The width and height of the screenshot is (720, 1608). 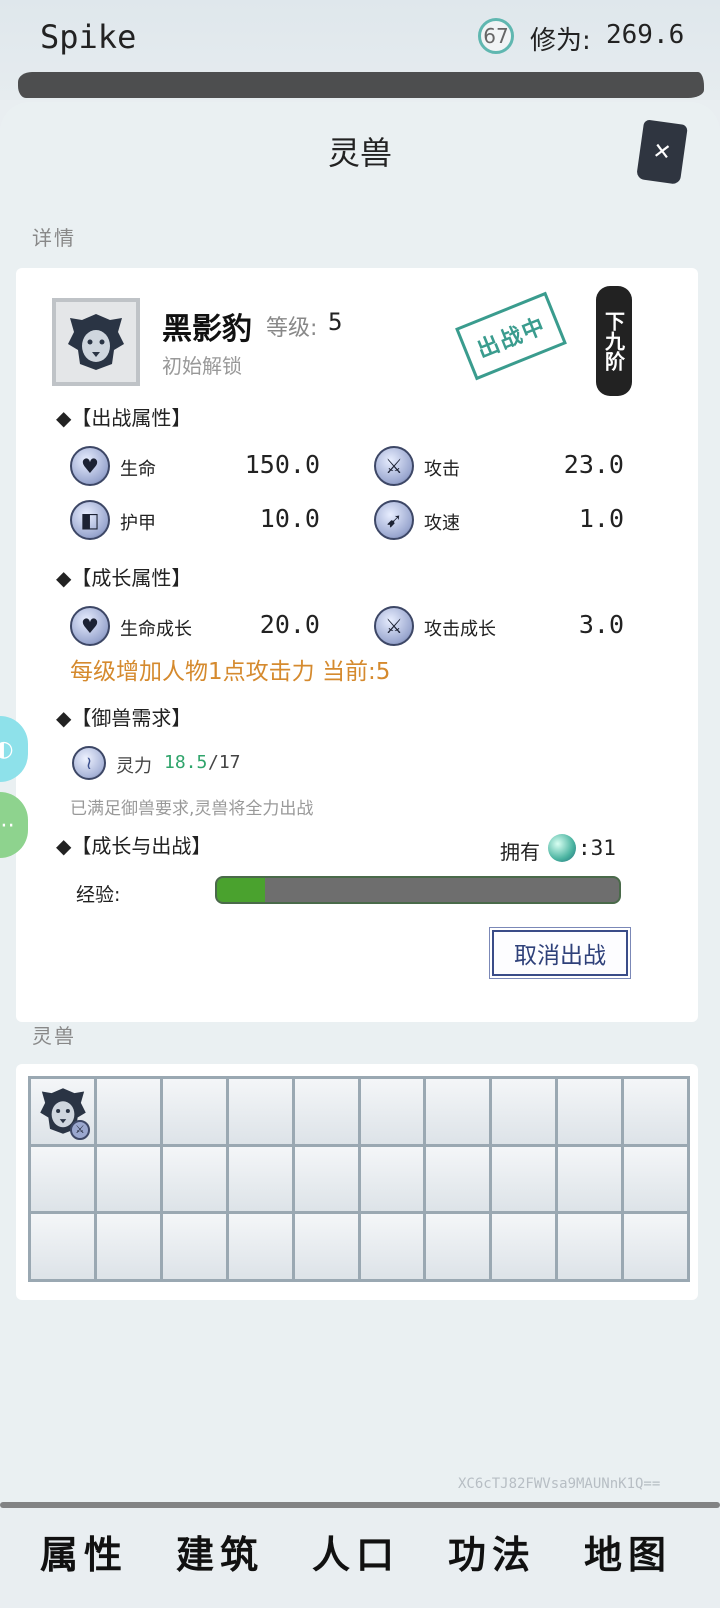 I want to click on cultivation-value: 269.6, so click(x=645, y=35).